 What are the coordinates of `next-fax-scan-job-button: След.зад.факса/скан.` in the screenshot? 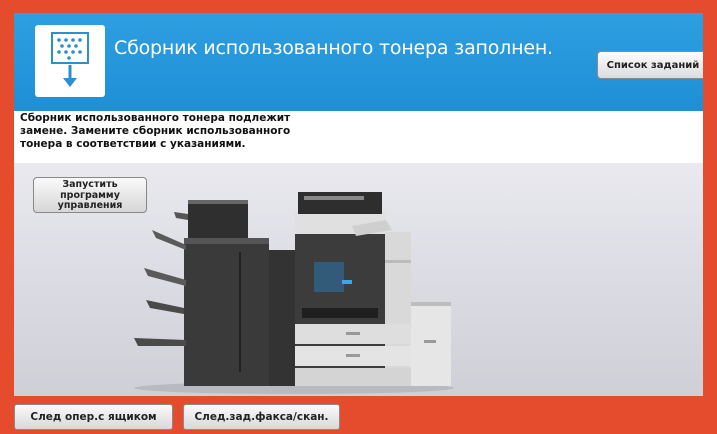 It's located at (261, 417).